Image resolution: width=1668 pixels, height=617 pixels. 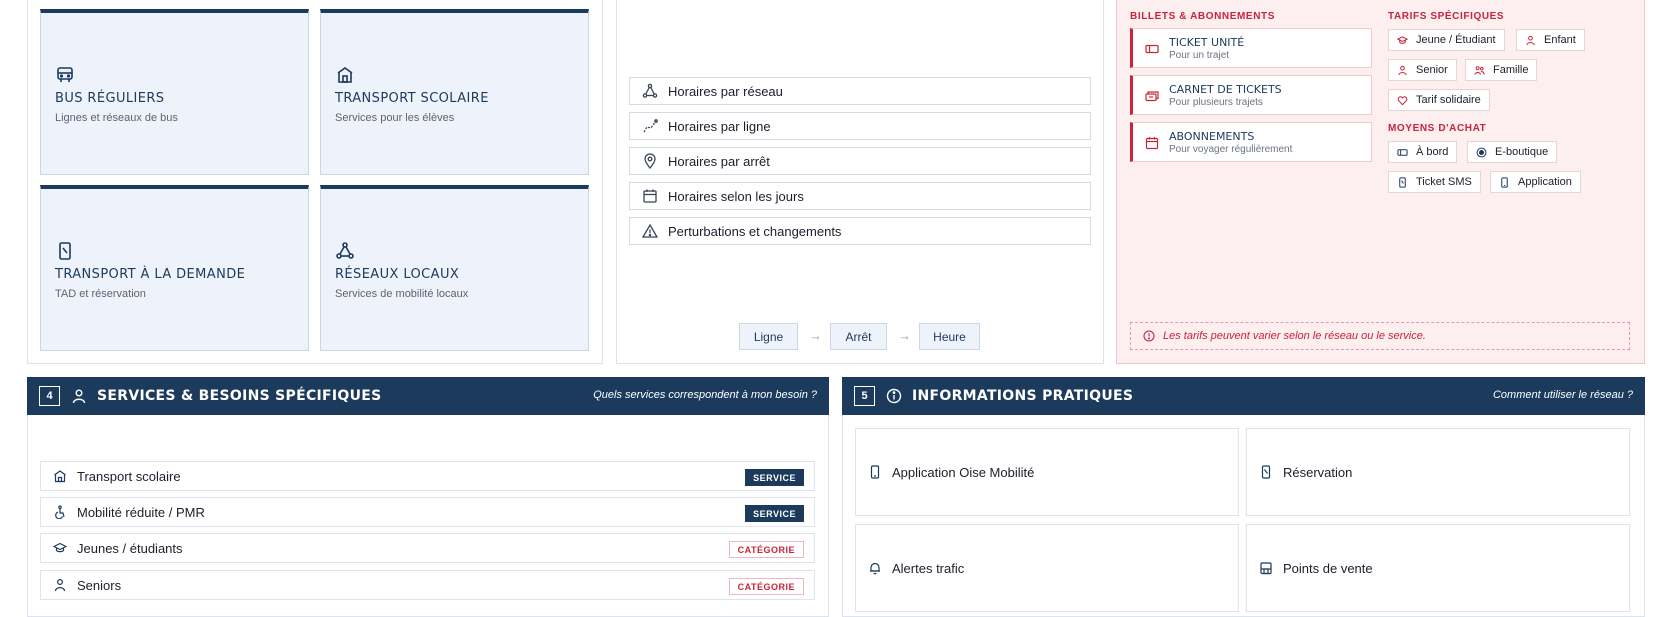 What do you see at coordinates (928, 568) in the screenshot?
I see `info-label: Alertes trafic` at bounding box center [928, 568].